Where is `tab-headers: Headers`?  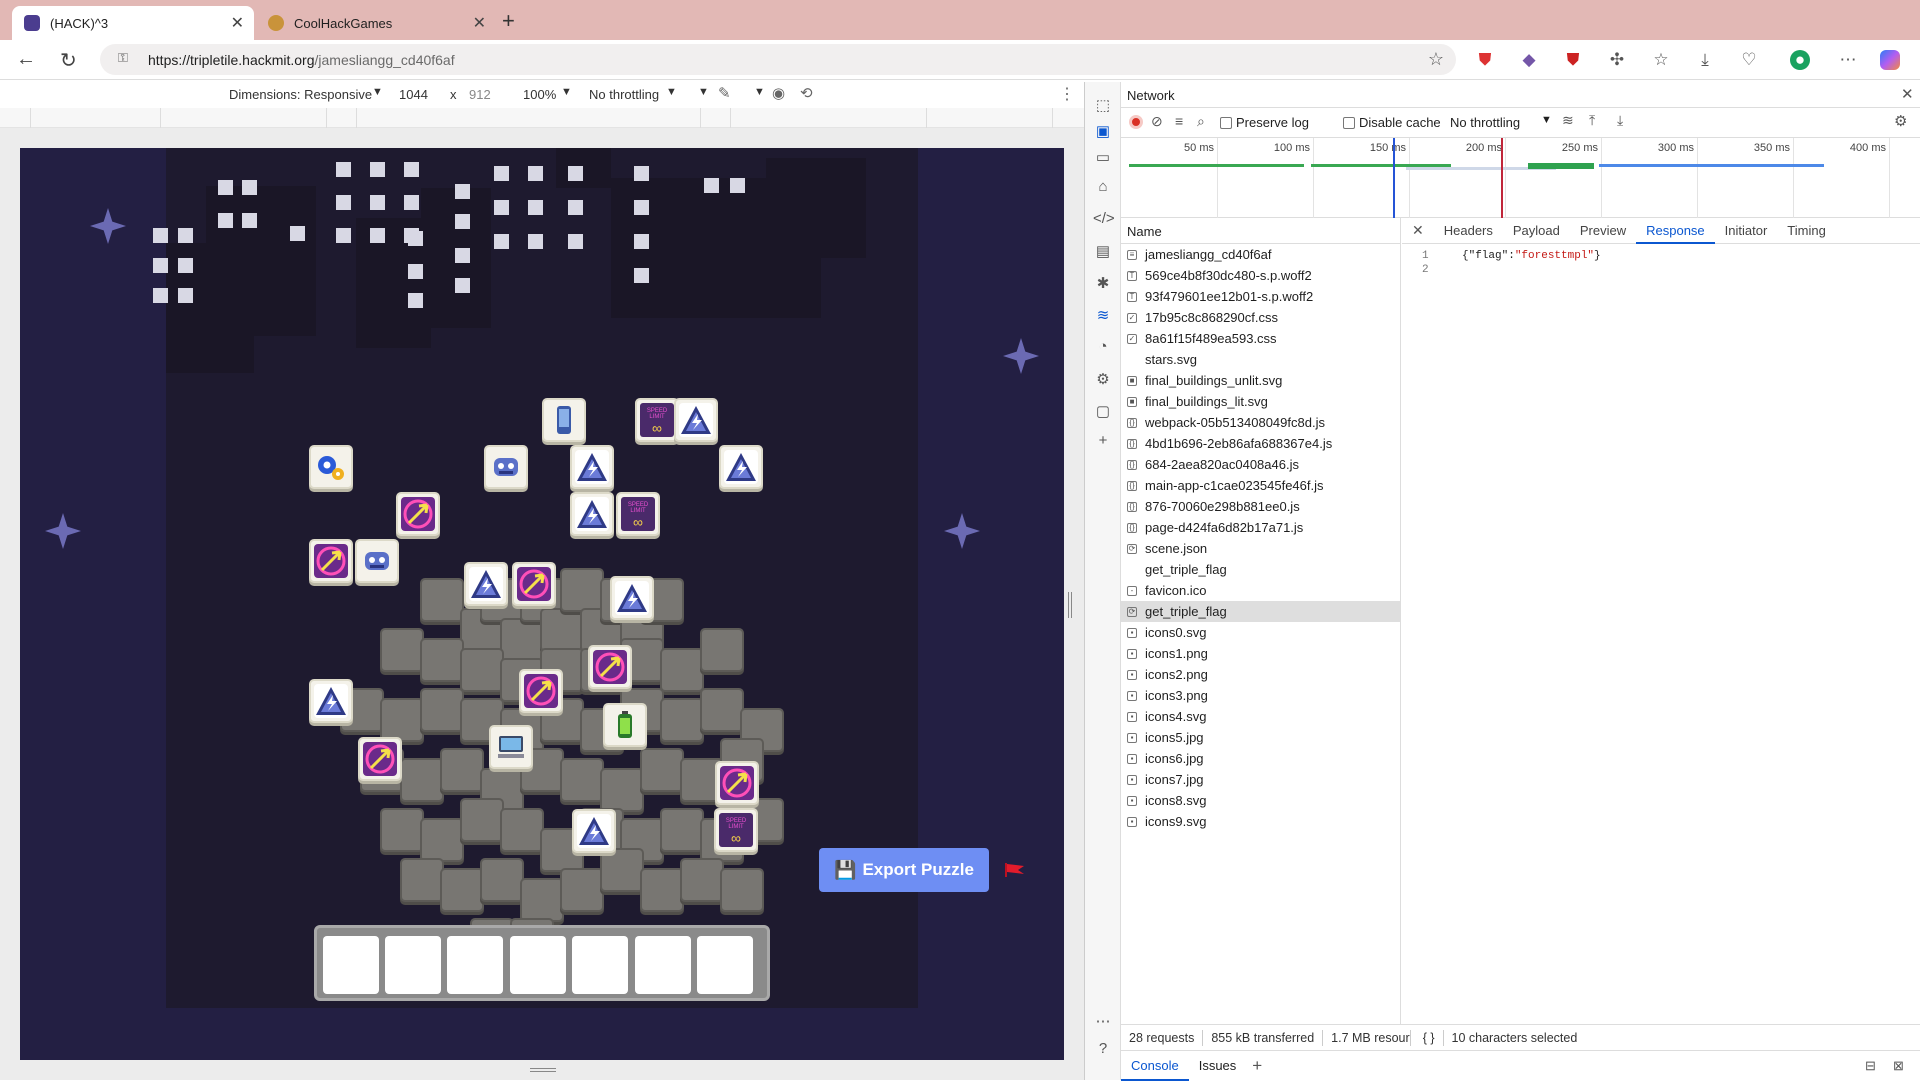
tab-headers: Headers is located at coordinates (1468, 231).